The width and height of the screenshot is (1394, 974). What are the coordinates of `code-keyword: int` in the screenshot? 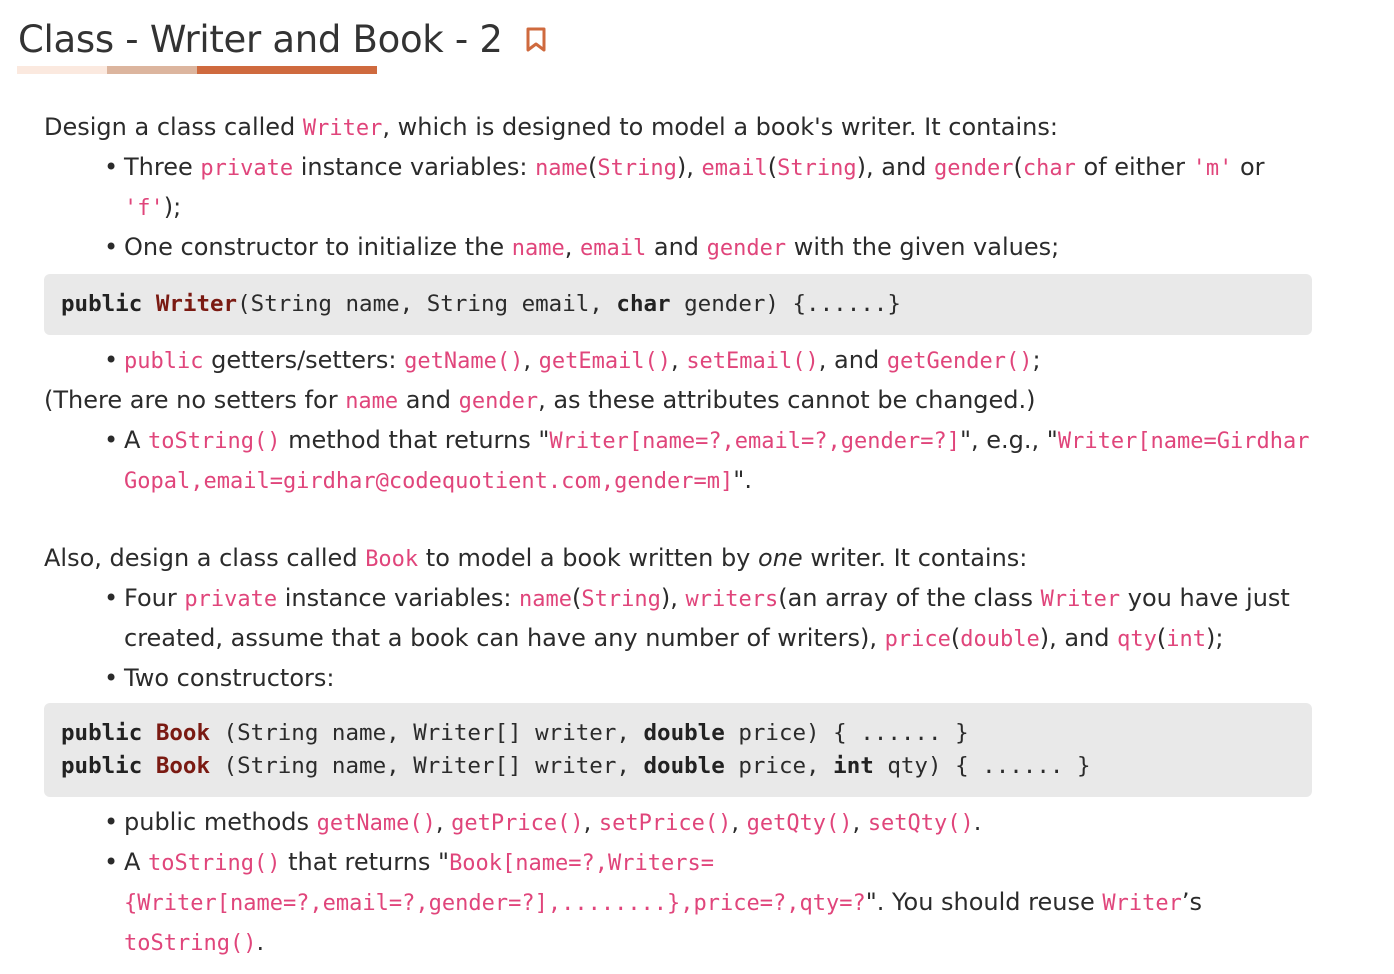 It's located at (853, 766).